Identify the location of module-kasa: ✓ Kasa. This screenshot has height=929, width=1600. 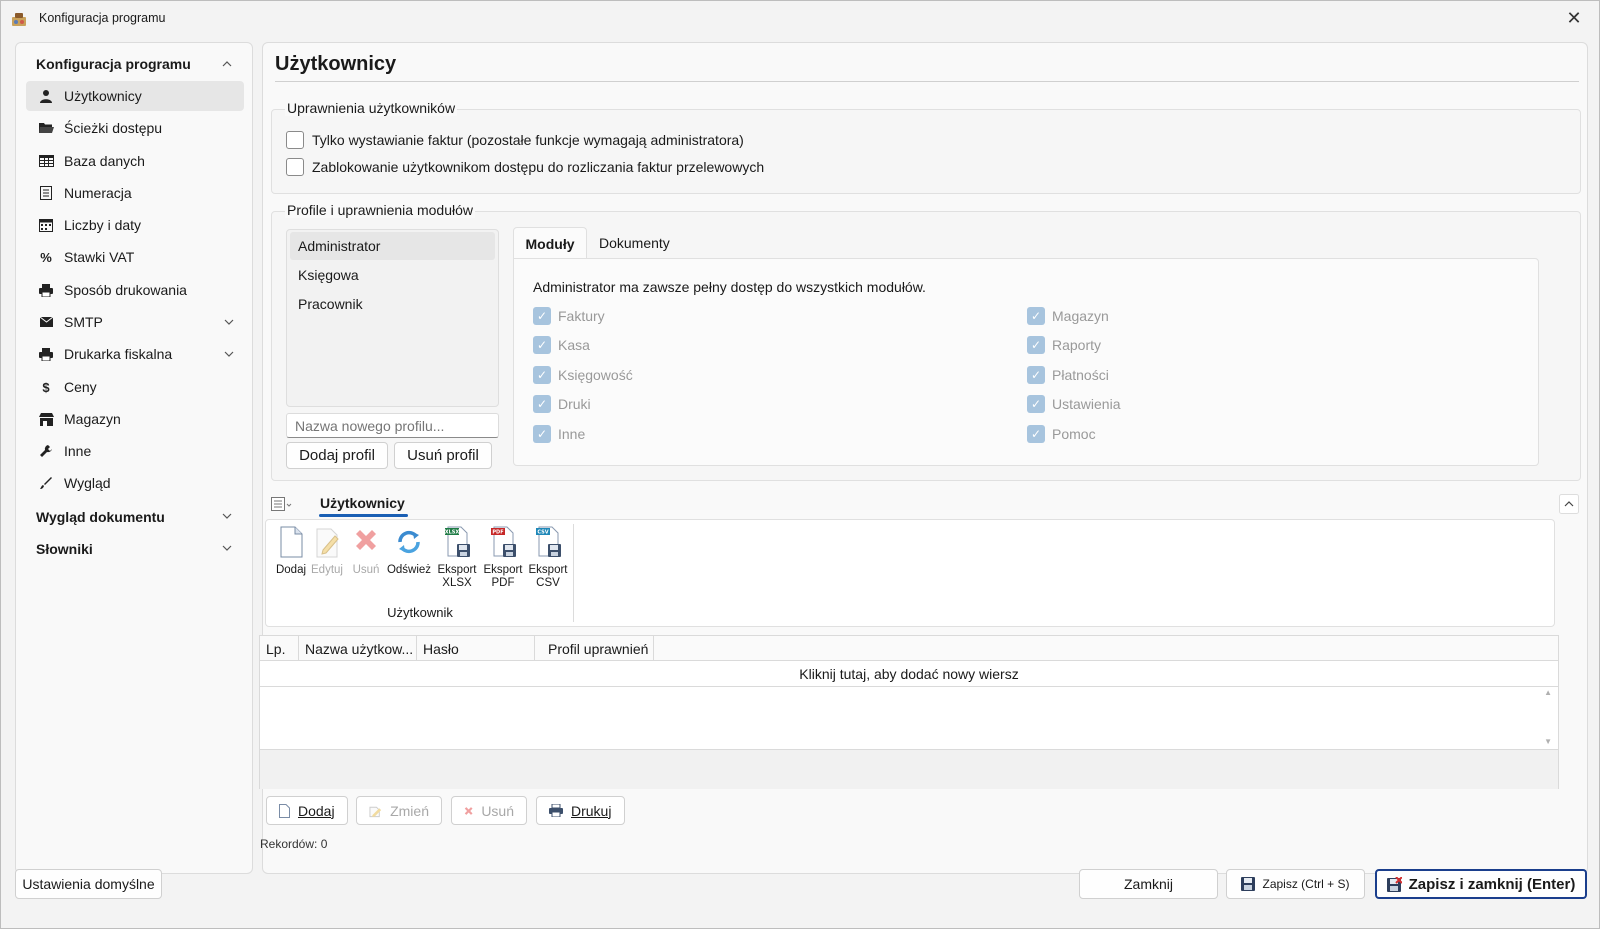
(561, 345).